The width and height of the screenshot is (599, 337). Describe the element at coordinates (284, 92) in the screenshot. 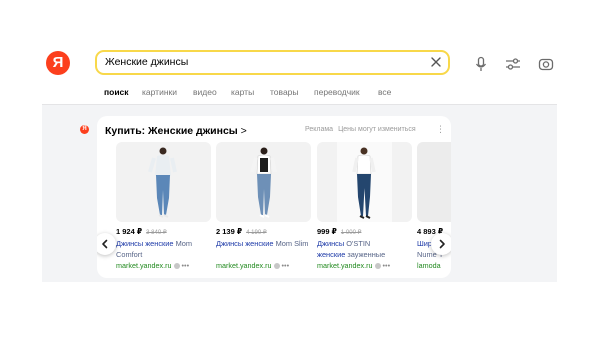

I see `tab-products: товары` at that location.